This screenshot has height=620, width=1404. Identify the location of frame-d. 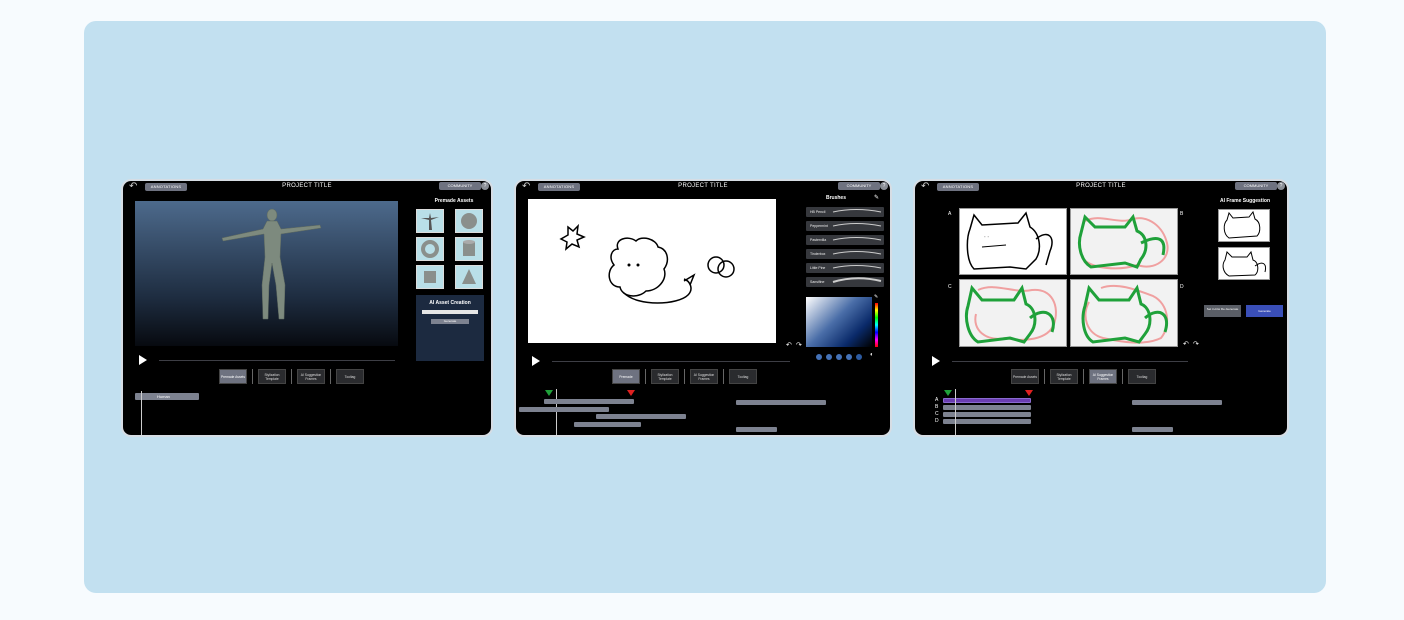
(1124, 313).